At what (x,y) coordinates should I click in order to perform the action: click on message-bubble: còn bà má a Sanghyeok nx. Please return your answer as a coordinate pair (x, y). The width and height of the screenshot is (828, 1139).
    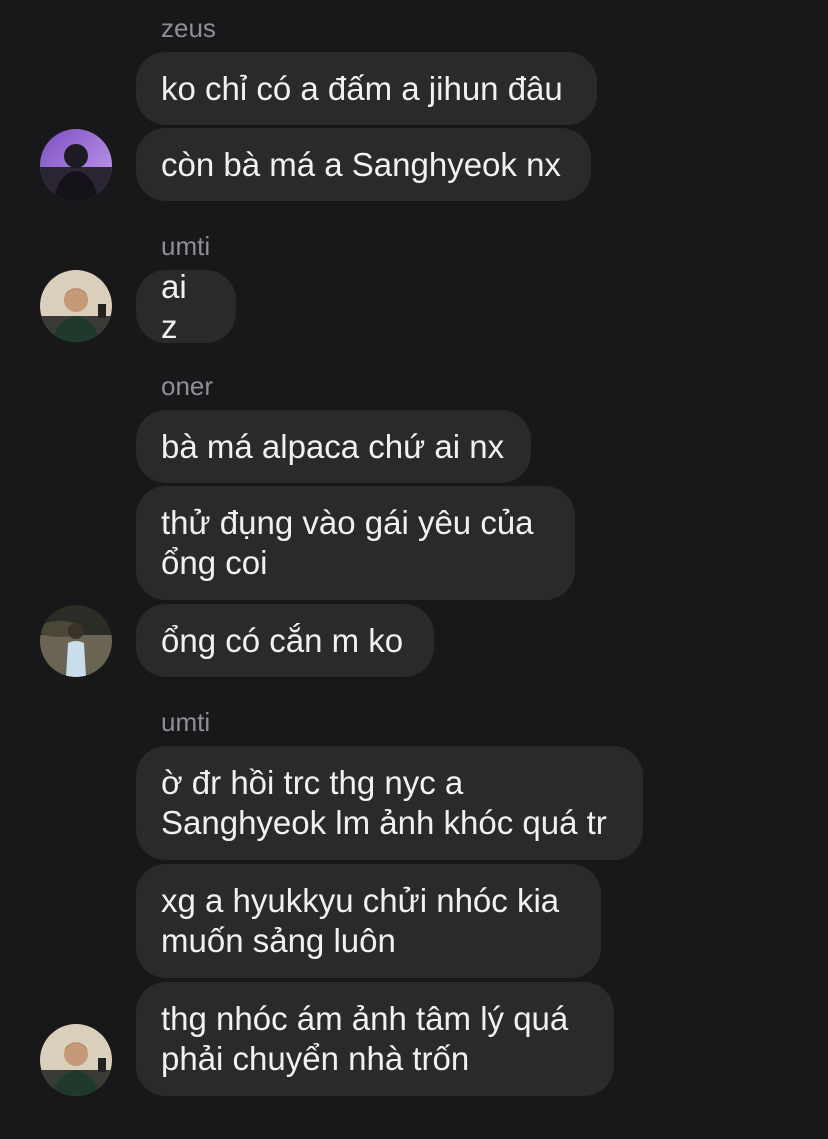
    Looking at the image, I should click on (363, 164).